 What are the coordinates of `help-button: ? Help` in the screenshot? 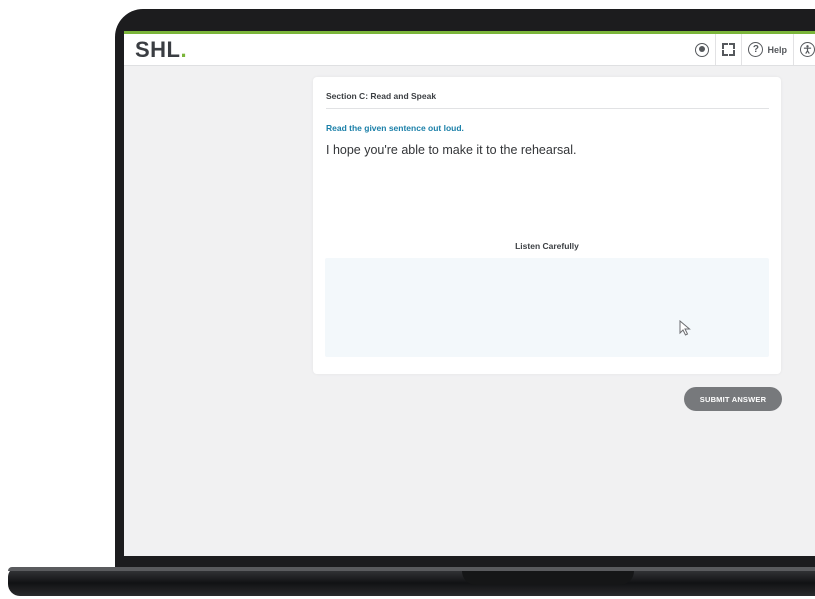 It's located at (767, 49).